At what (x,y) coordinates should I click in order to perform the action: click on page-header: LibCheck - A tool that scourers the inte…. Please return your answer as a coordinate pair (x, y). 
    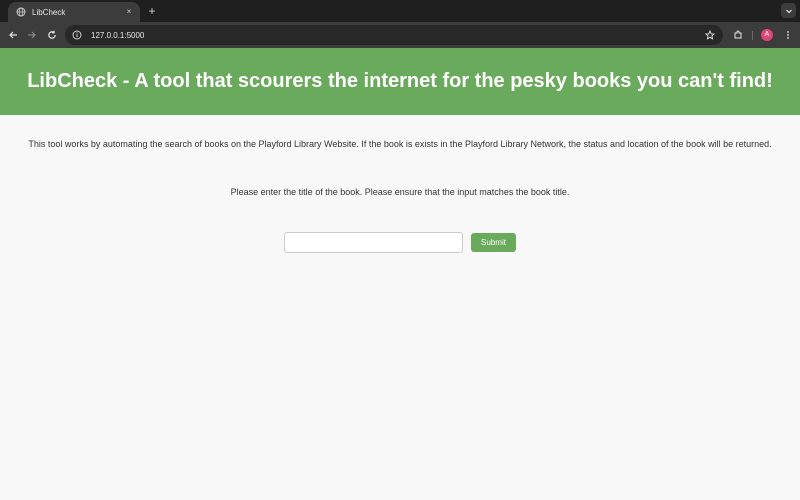
    Looking at the image, I should click on (400, 81).